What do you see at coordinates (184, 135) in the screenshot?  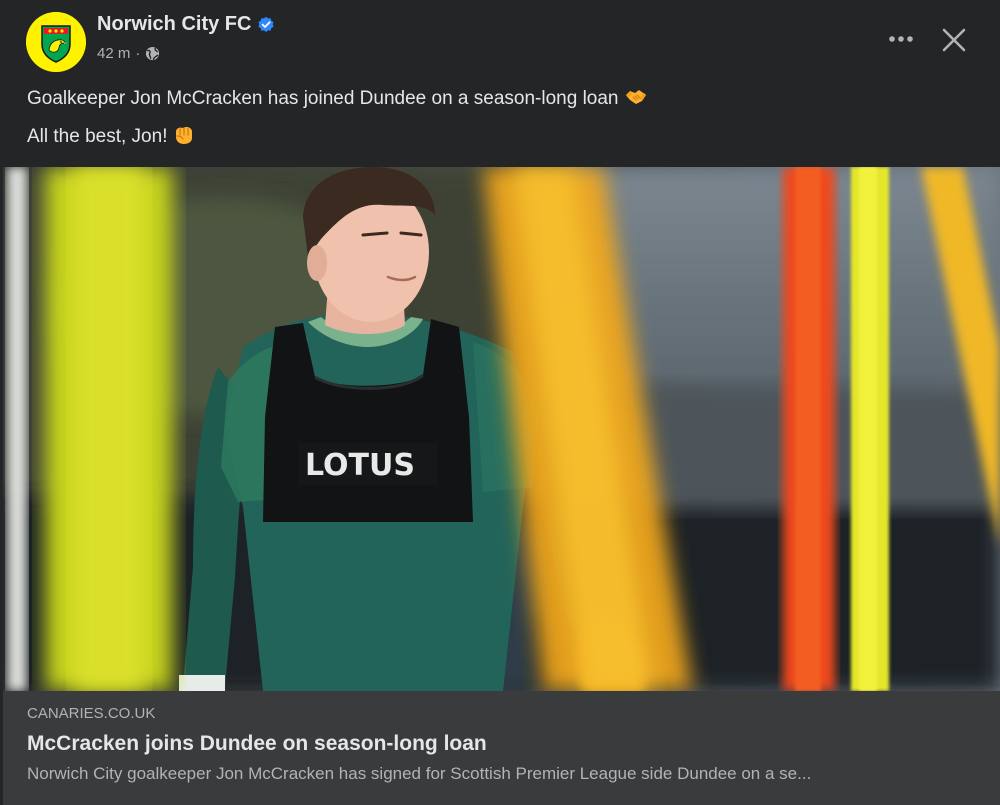 I see `fist-bump-emoji` at bounding box center [184, 135].